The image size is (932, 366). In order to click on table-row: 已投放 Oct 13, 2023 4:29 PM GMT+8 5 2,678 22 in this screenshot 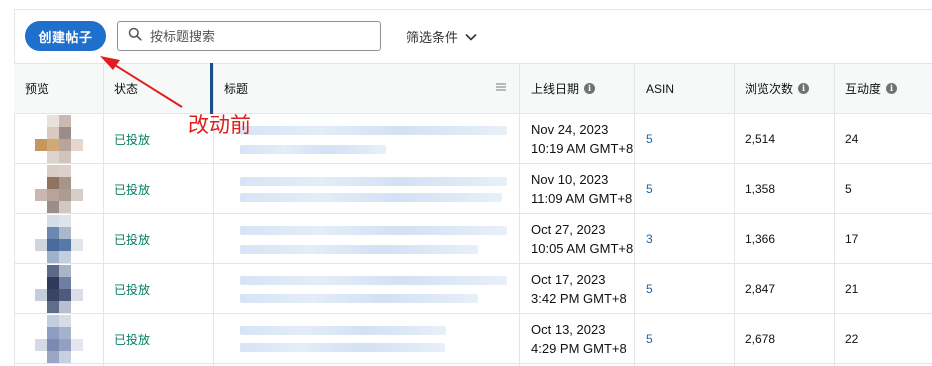, I will do `click(473, 339)`.